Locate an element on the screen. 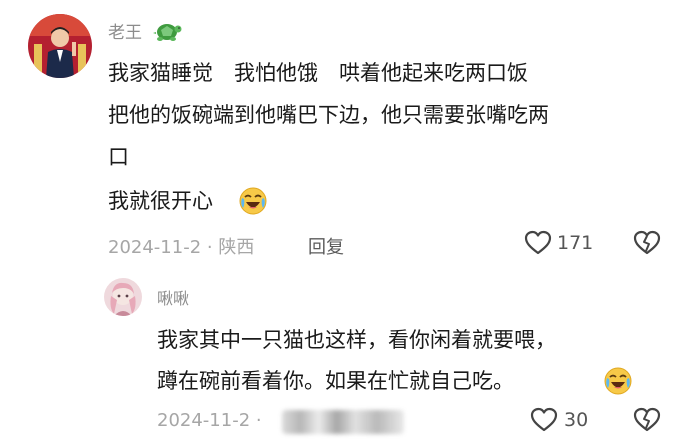 Image resolution: width=690 pixels, height=448 pixels. blurred-location is located at coordinates (343, 422).